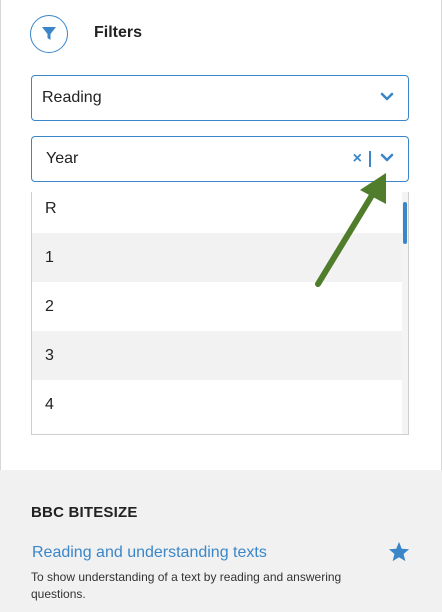 Image resolution: width=442 pixels, height=612 pixels. Describe the element at coordinates (218, 212) in the screenshot. I see `year-option-r: R` at that location.